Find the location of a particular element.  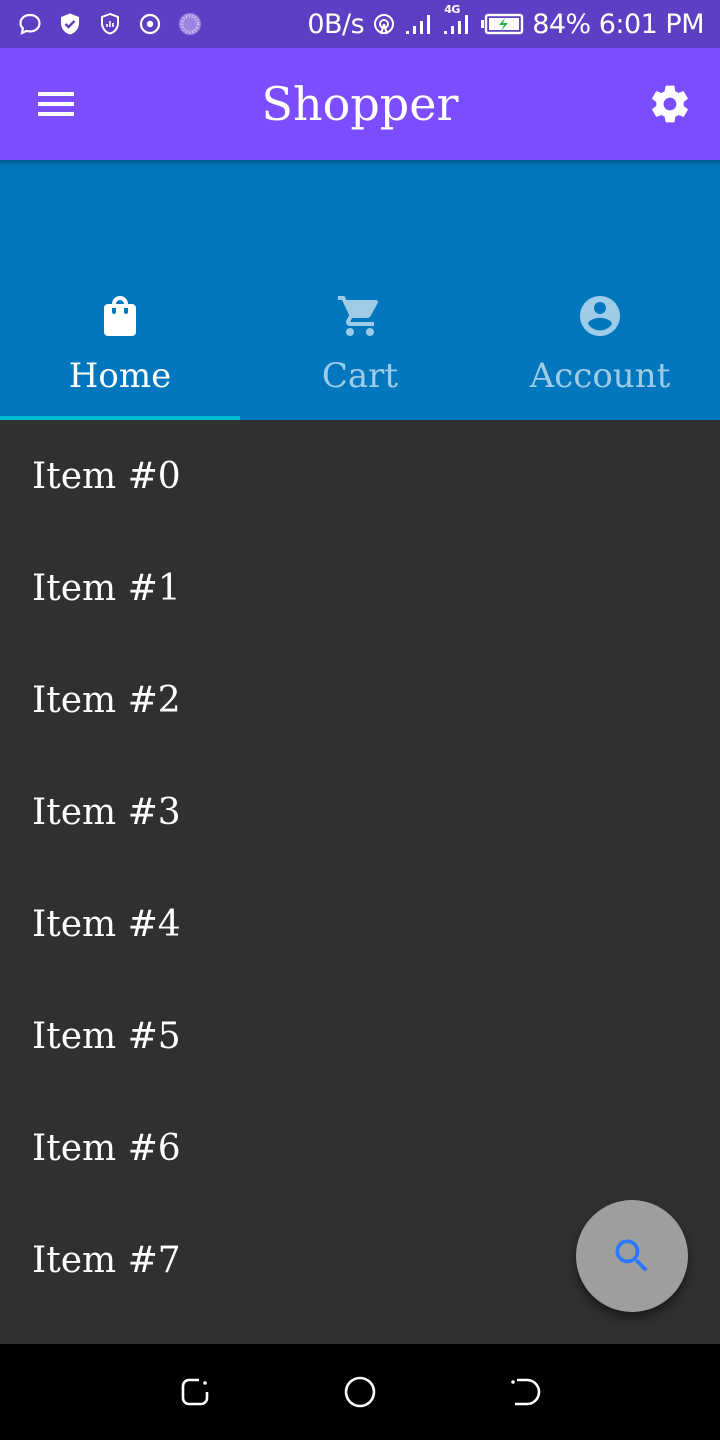

shopping-bag-icon is located at coordinates (120, 316).